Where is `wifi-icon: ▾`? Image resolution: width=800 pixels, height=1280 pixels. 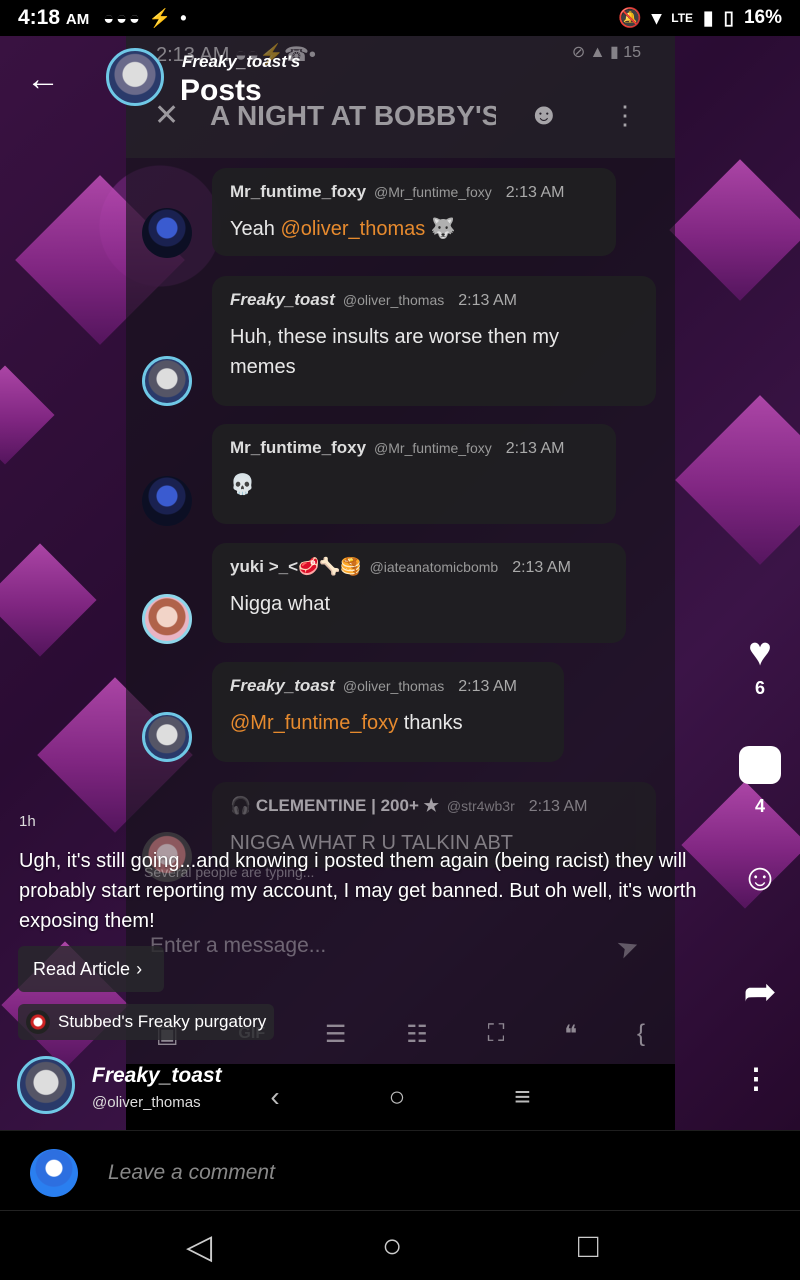 wifi-icon: ▾ is located at coordinates (656, 18).